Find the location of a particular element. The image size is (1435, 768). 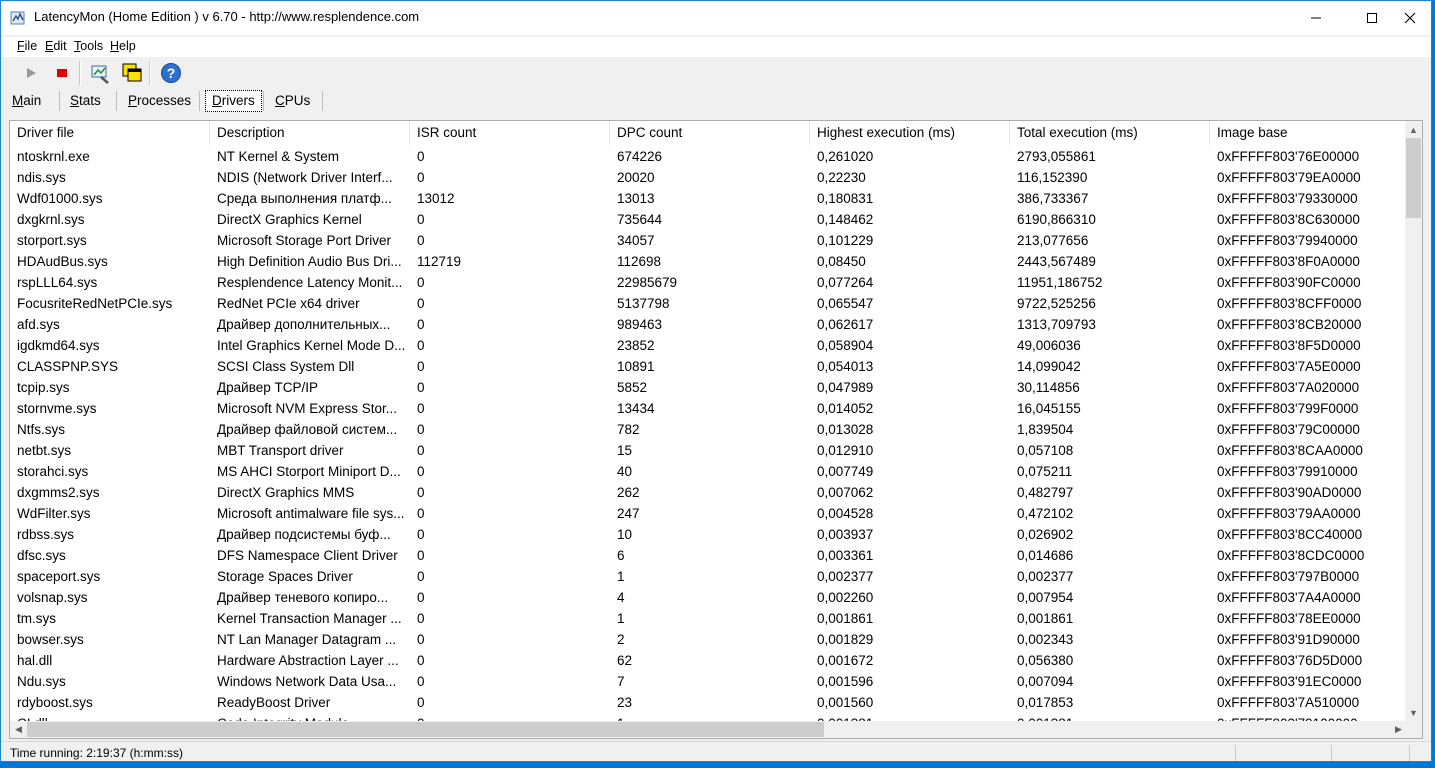

column-header-total-execution: Total execution (ms) is located at coordinates (1110, 133).